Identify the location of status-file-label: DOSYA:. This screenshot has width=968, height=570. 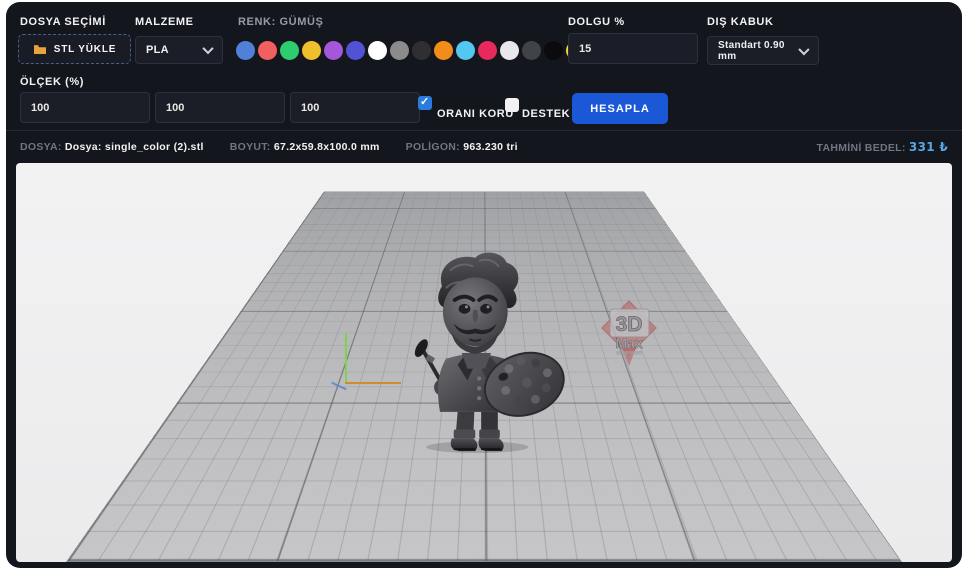
(41, 147).